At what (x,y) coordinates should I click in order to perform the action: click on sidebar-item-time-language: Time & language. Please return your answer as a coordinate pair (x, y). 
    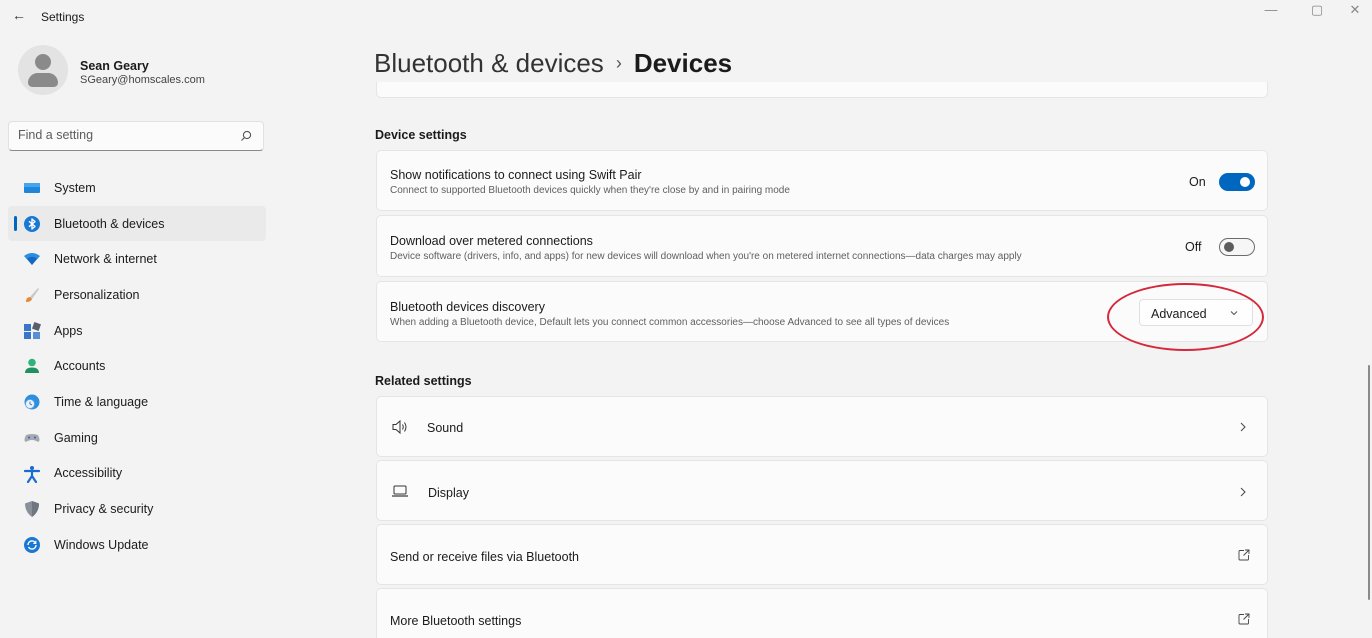
    Looking at the image, I should click on (137, 402).